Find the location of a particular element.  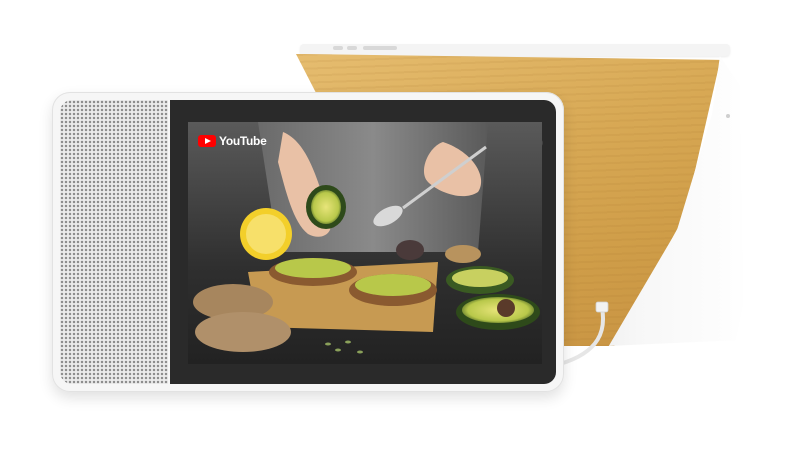

youtube-play-icon is located at coordinates (207, 141).